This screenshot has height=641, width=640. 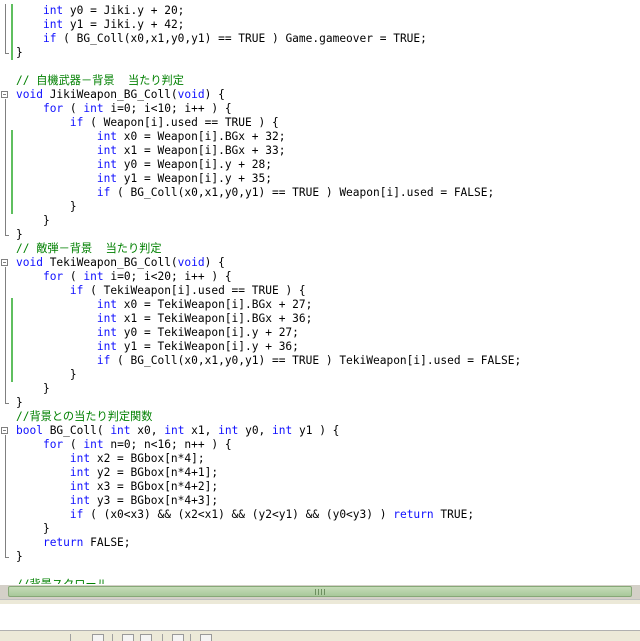 I want to click on code-token: x3 = BGbox[n*4+2];, so click(x=154, y=486).